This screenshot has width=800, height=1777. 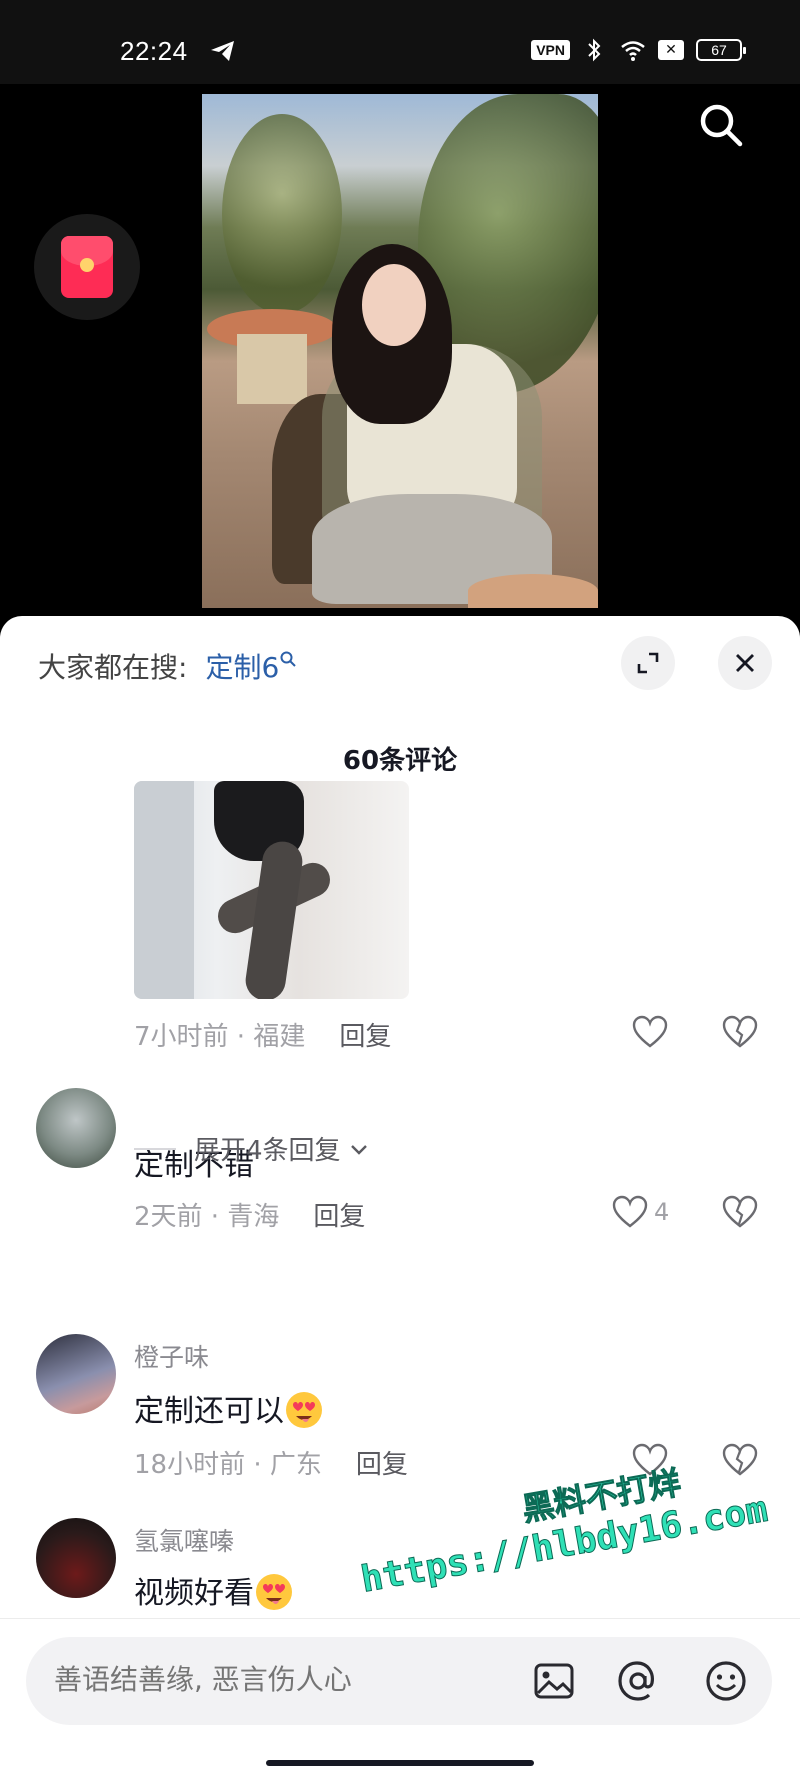 I want to click on vpn-badge: VPN, so click(x=550, y=50).